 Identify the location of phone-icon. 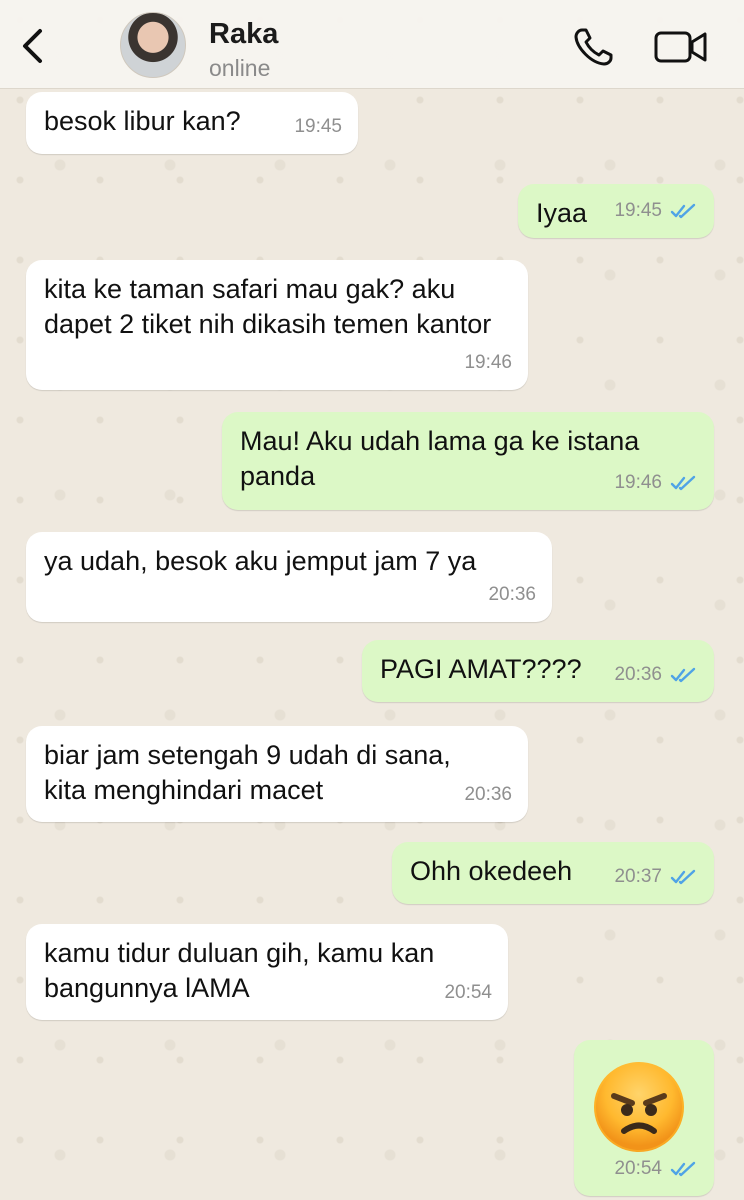
(593, 47).